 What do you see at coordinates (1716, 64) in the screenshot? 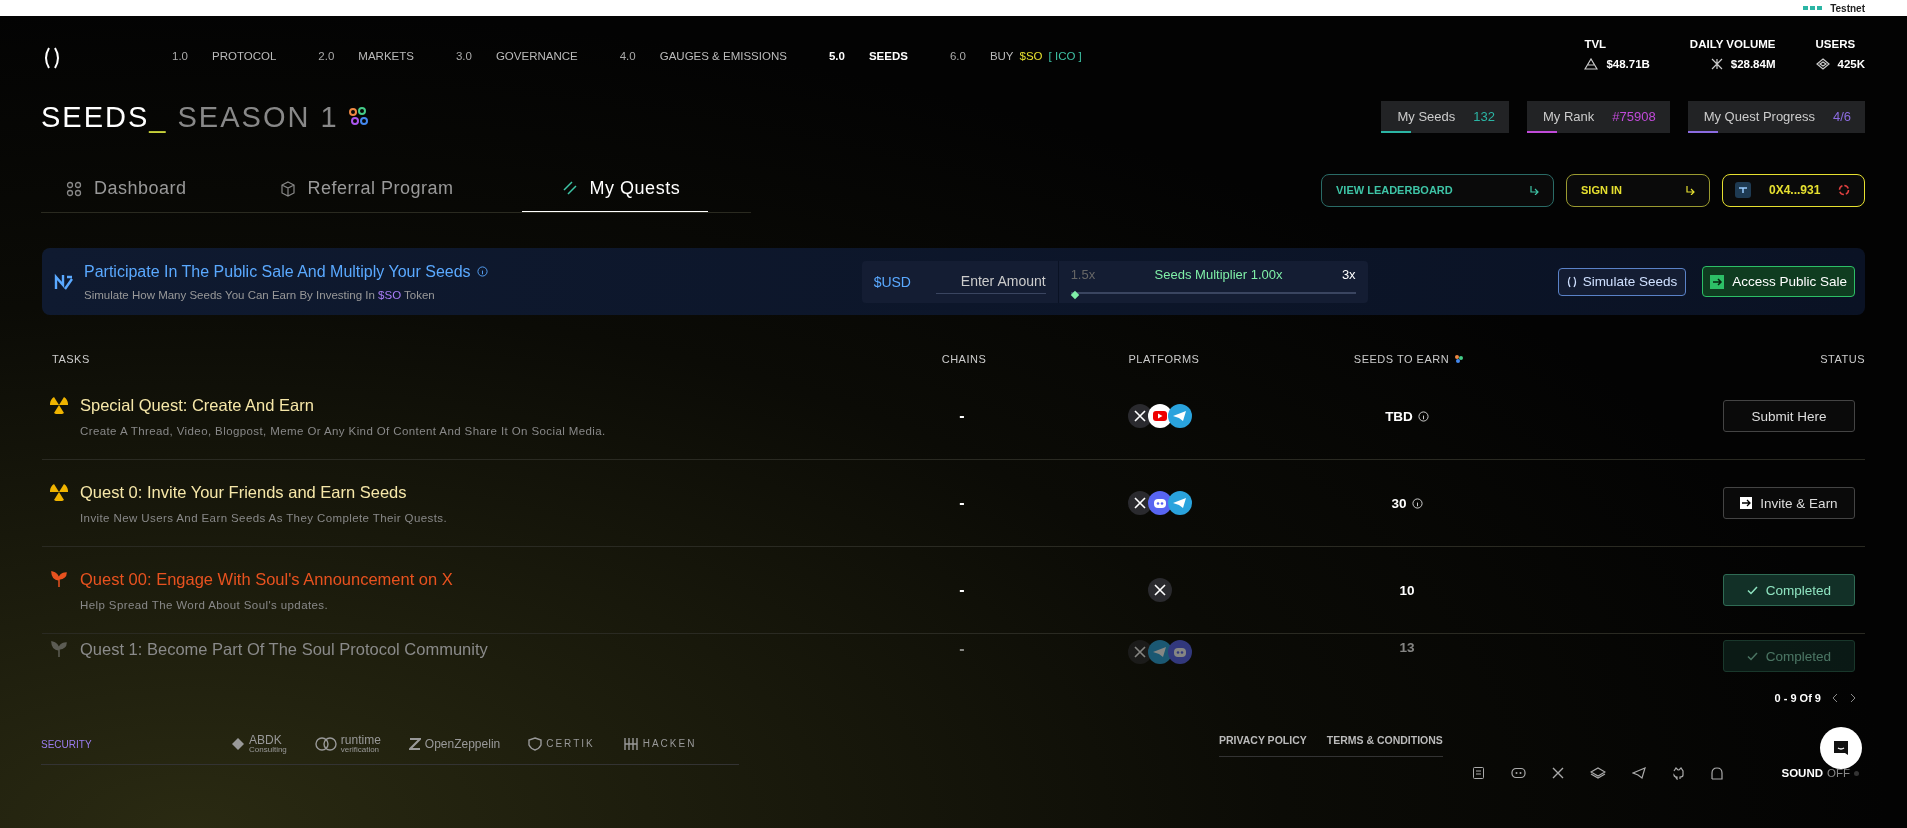
I see `cross-icon` at bounding box center [1716, 64].